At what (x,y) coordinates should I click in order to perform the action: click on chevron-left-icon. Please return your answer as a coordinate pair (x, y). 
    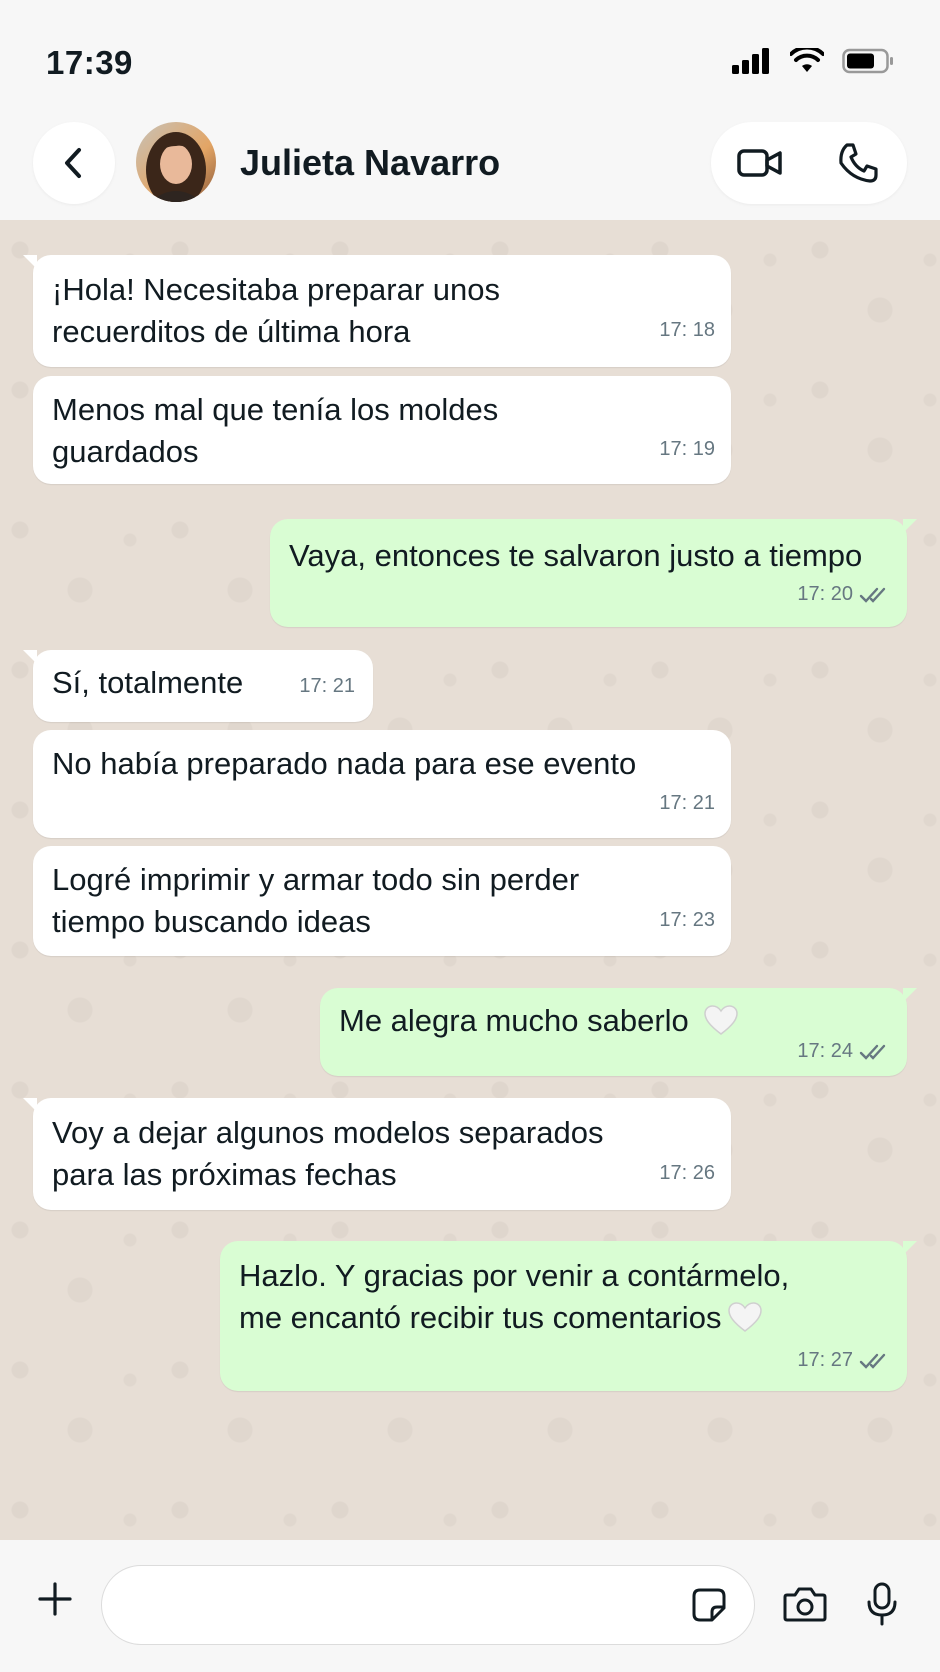
    Looking at the image, I should click on (73, 163).